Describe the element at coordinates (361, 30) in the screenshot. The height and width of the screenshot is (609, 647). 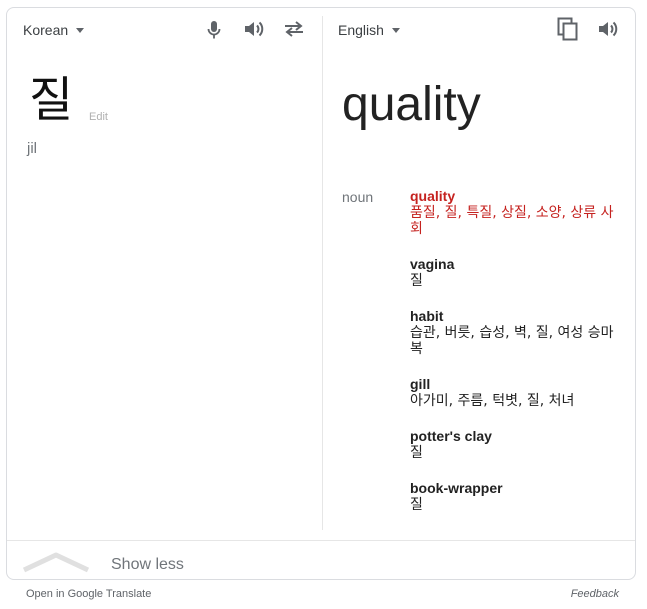
I see `target-language-label: English` at that location.